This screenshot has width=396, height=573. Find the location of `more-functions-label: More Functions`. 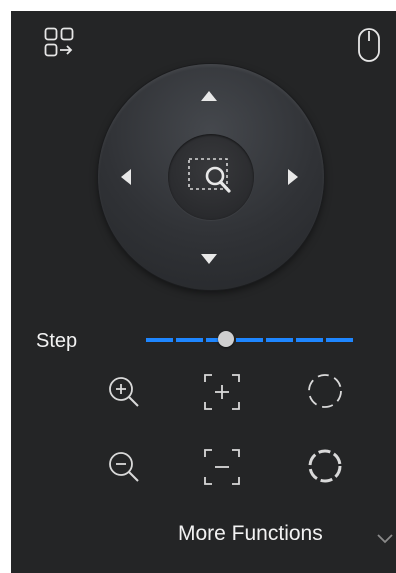

more-functions-label: More Functions is located at coordinates (250, 534).